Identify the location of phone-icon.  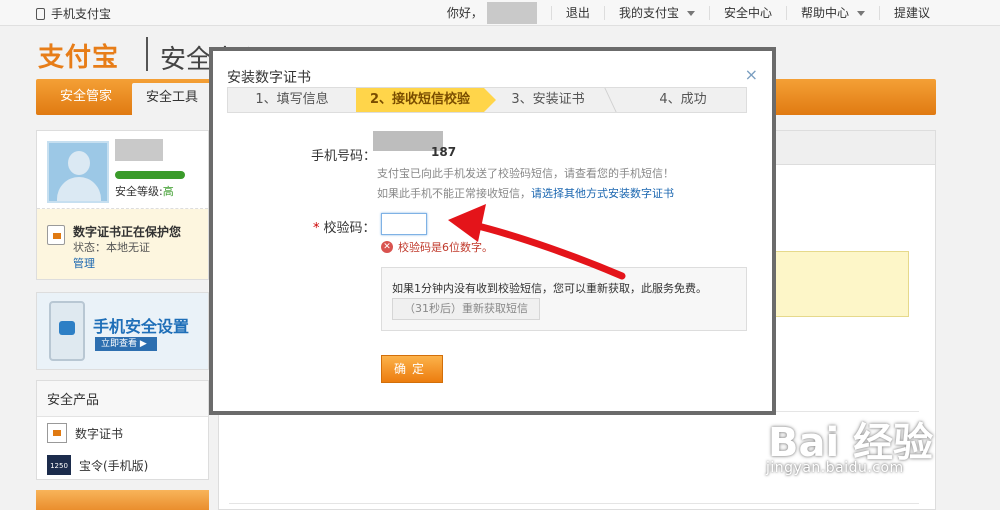
(40, 13).